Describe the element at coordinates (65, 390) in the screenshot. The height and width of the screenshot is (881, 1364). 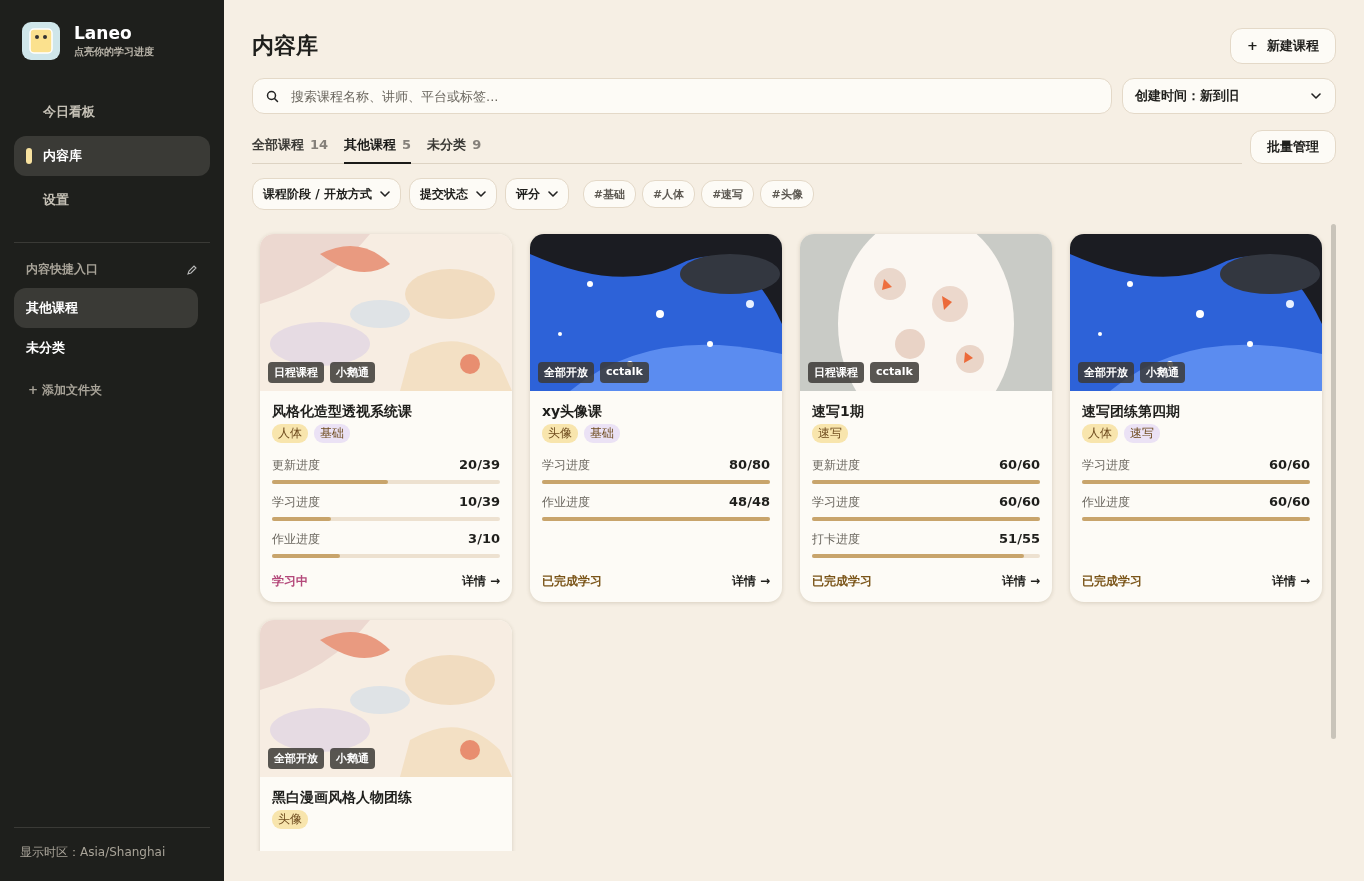
I see `add-folder-link: + 添加文件夹` at that location.